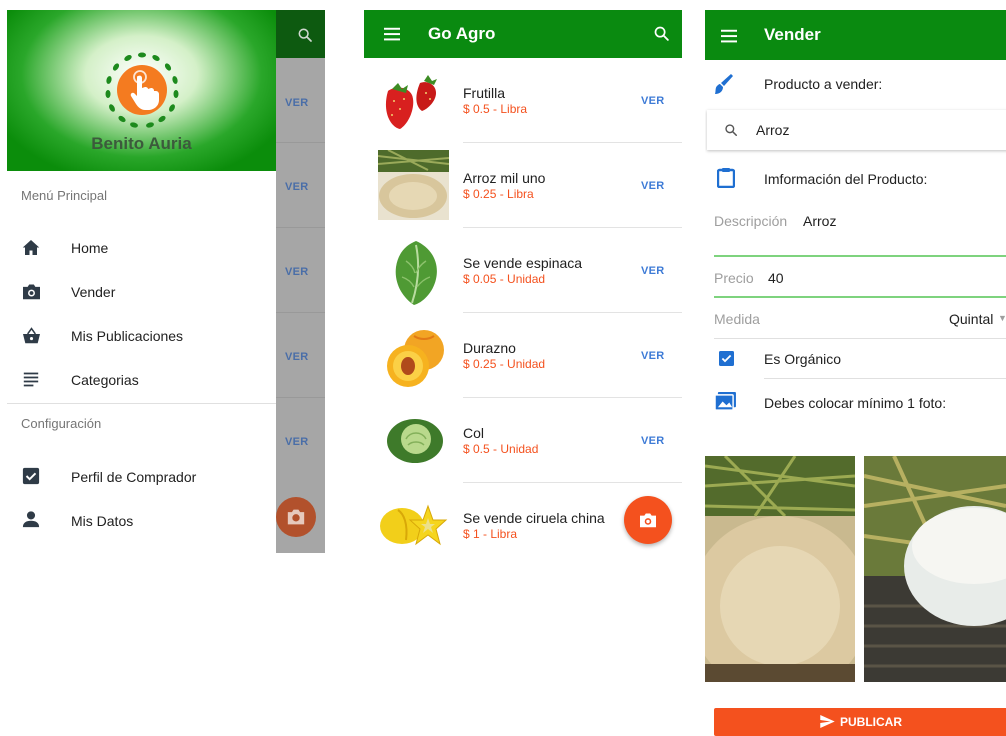  Describe the element at coordinates (971, 319) in the screenshot. I see `measure-value: Quintal` at that location.